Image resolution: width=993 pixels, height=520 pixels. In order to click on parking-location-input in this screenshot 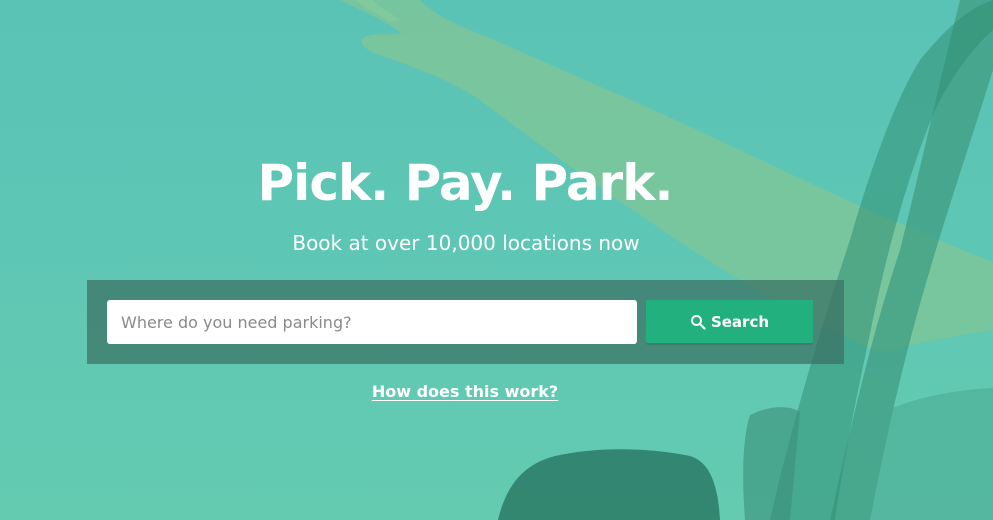, I will do `click(372, 322)`.